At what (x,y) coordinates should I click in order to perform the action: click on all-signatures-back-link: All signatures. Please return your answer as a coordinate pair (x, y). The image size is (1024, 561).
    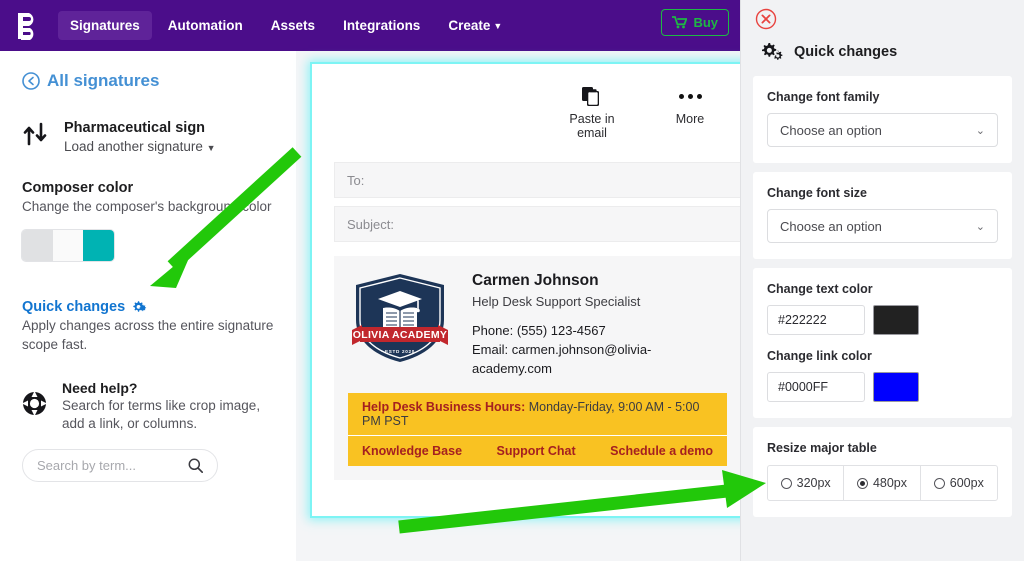
    Looking at the image, I should click on (148, 81).